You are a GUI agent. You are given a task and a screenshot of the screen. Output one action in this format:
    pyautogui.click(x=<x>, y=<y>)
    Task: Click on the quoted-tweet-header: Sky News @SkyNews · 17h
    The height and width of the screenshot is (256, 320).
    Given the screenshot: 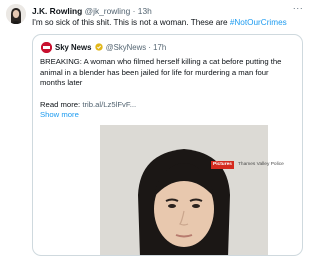 What is the action you would take?
    pyautogui.click(x=110, y=47)
    